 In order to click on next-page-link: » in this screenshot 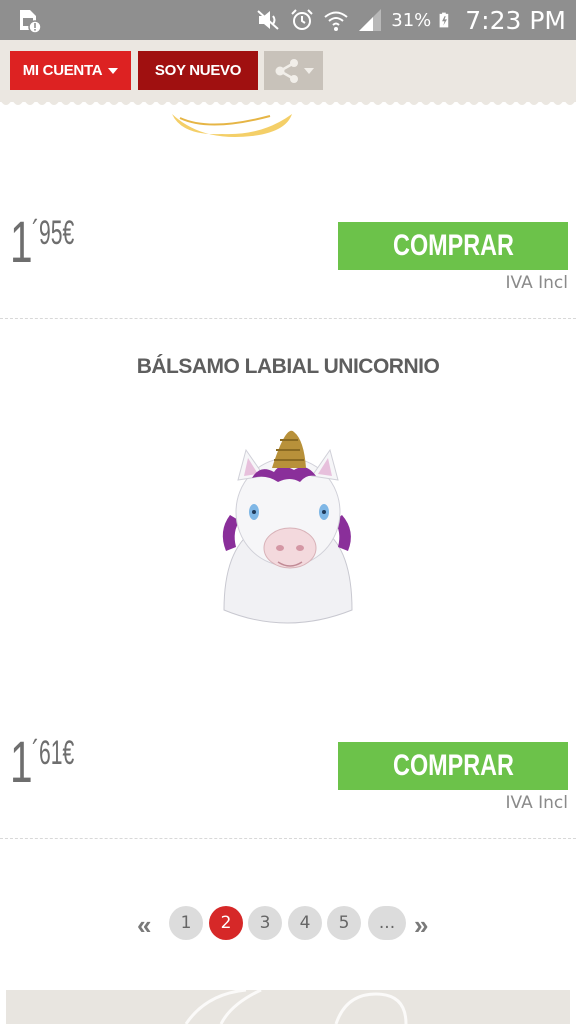, I will do `click(421, 925)`.